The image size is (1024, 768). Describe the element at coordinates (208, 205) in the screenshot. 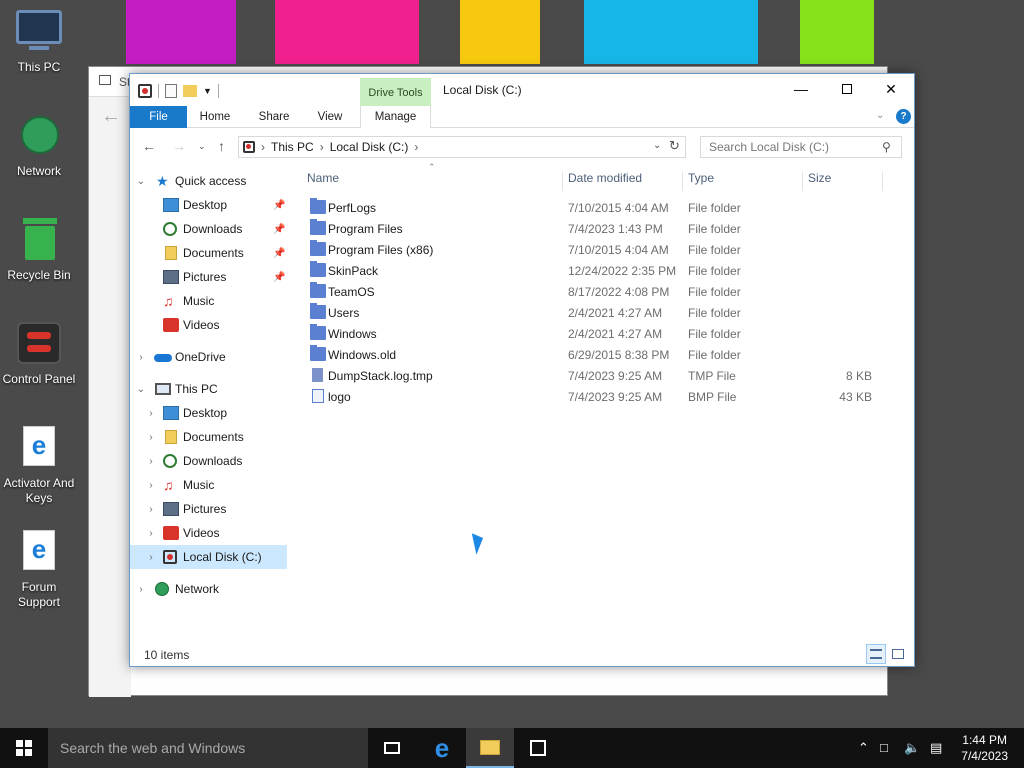

I see `nav-qa-desktop: Desktop 📌` at that location.